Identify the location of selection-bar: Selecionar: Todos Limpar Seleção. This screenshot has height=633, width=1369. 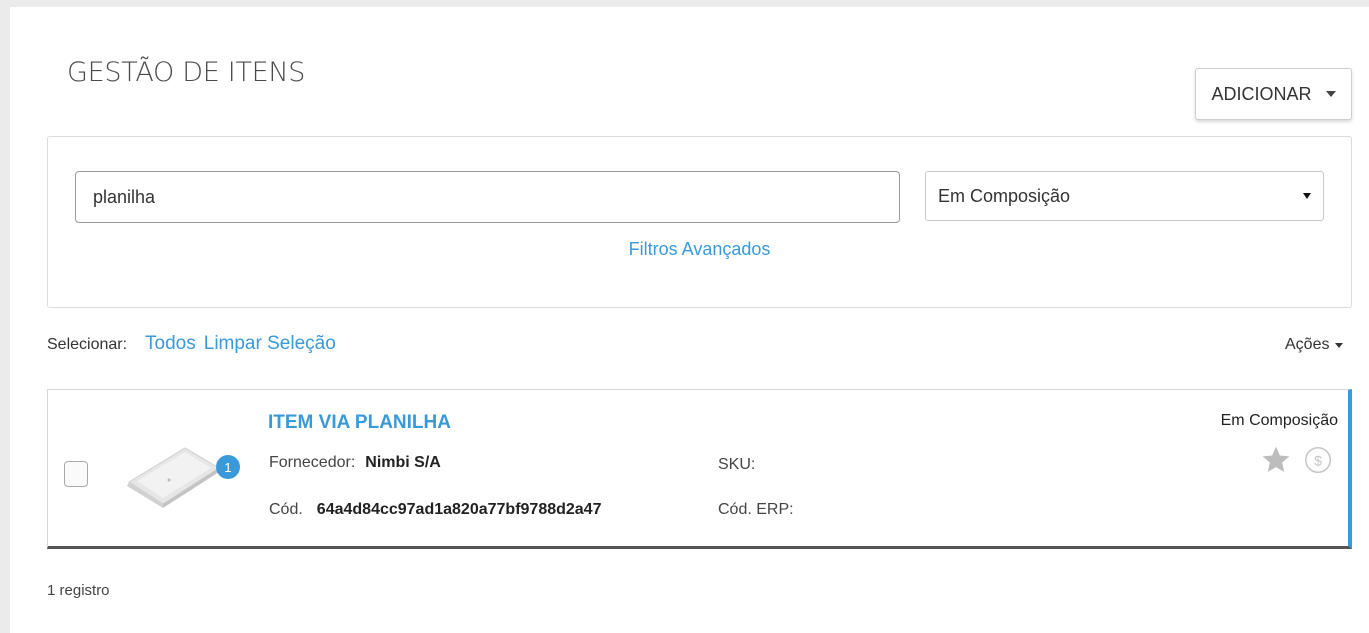
(195, 344).